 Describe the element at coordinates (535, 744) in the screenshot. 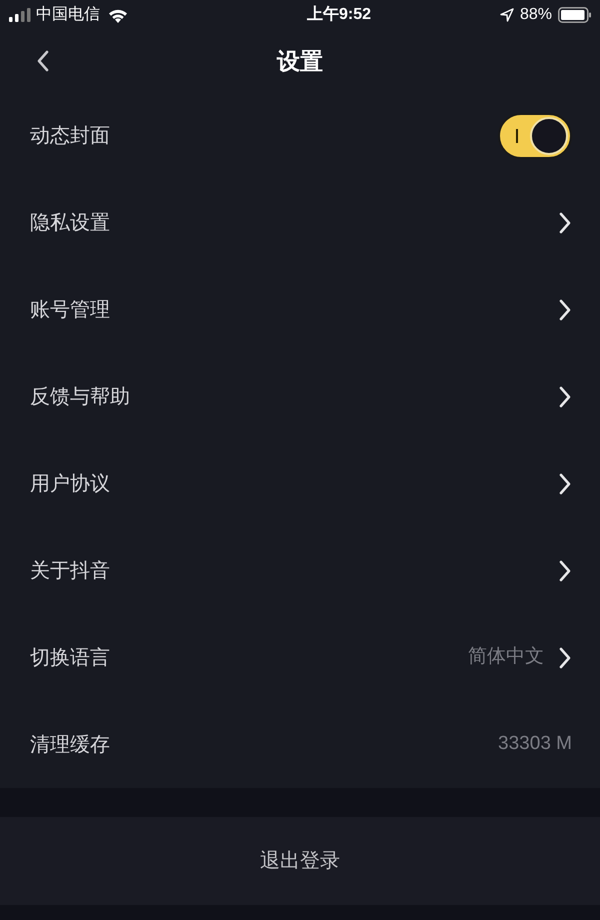

I see `row-value: 33303 M` at that location.